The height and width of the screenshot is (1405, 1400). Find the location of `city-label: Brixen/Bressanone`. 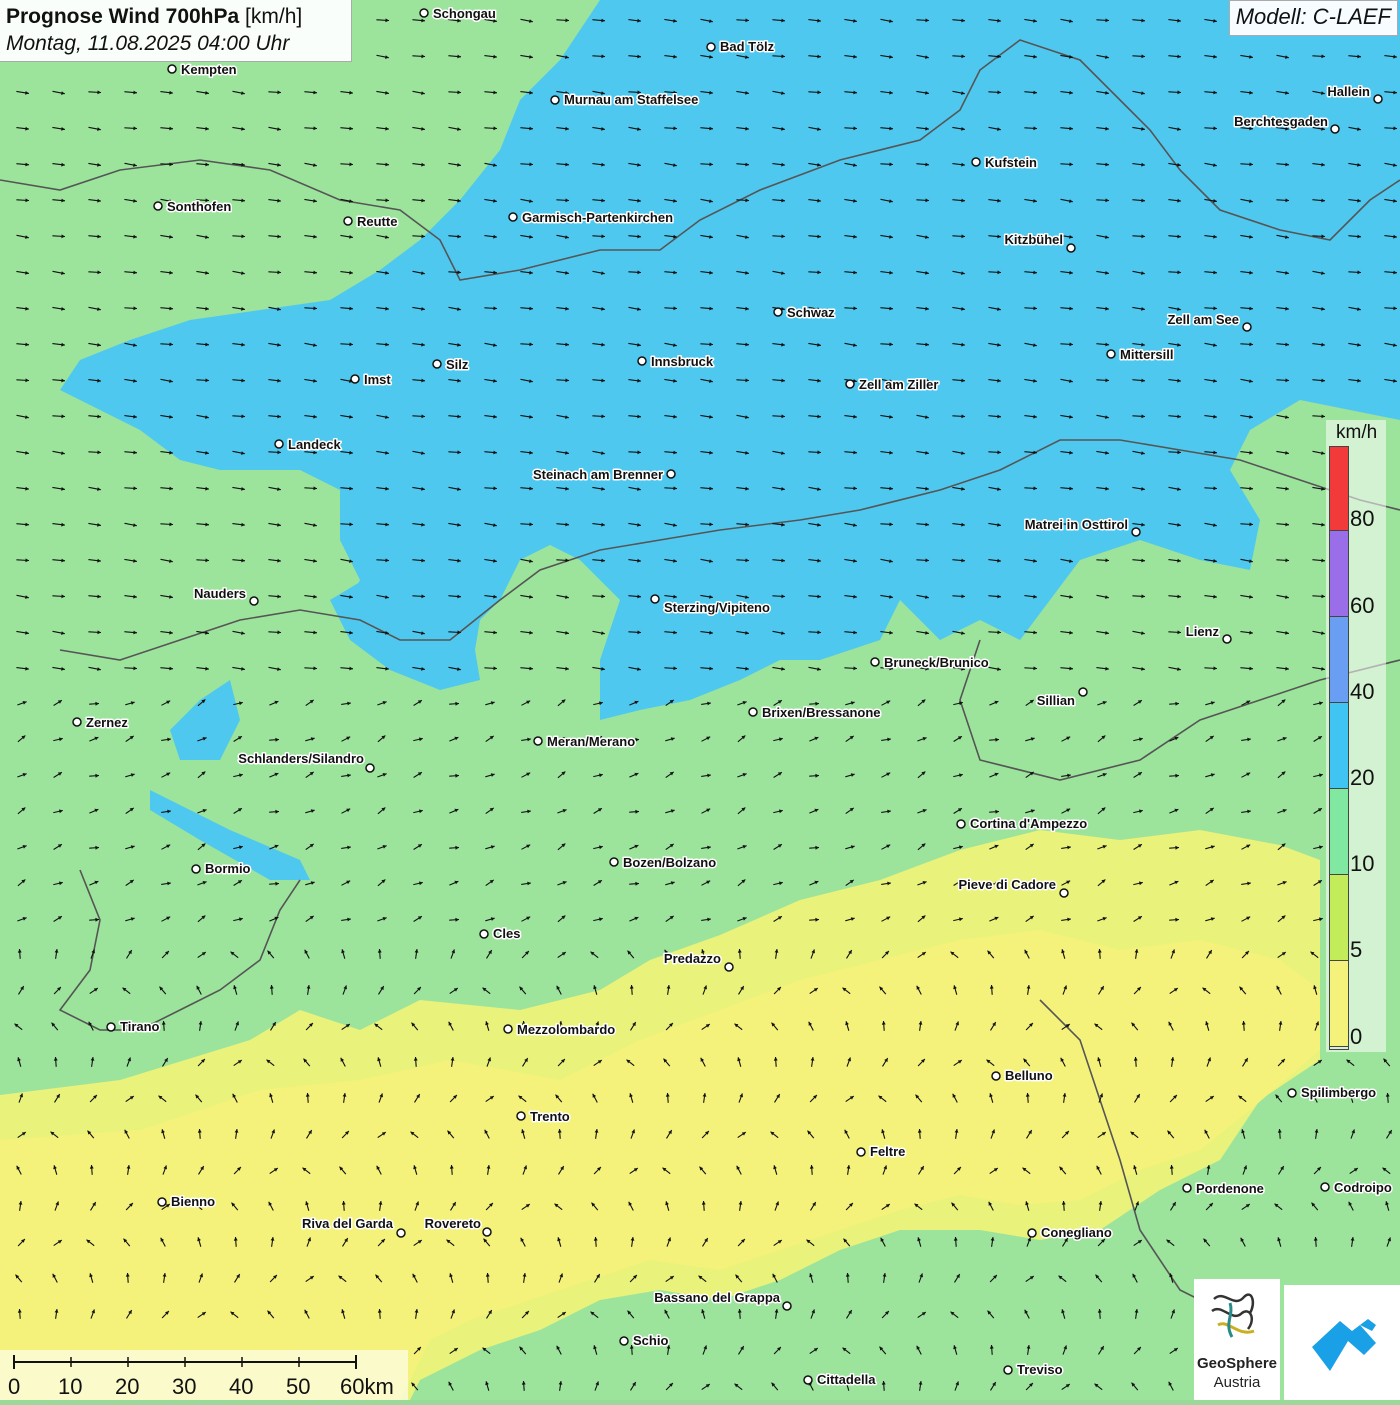

city-label: Brixen/Bressanone is located at coordinates (821, 712).